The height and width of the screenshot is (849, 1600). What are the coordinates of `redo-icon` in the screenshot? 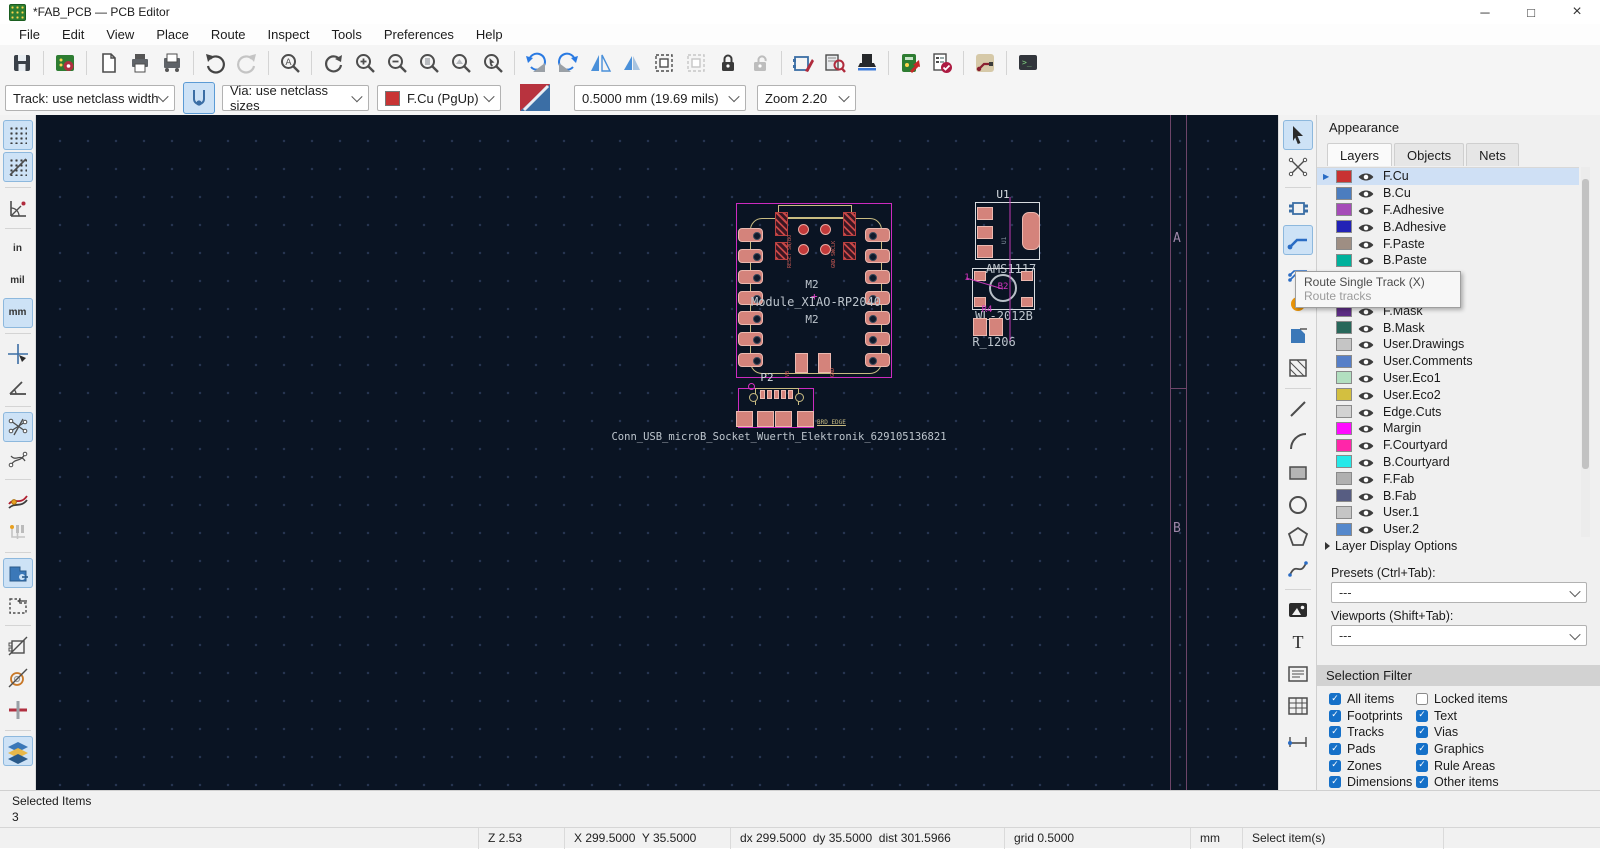 It's located at (247, 63).